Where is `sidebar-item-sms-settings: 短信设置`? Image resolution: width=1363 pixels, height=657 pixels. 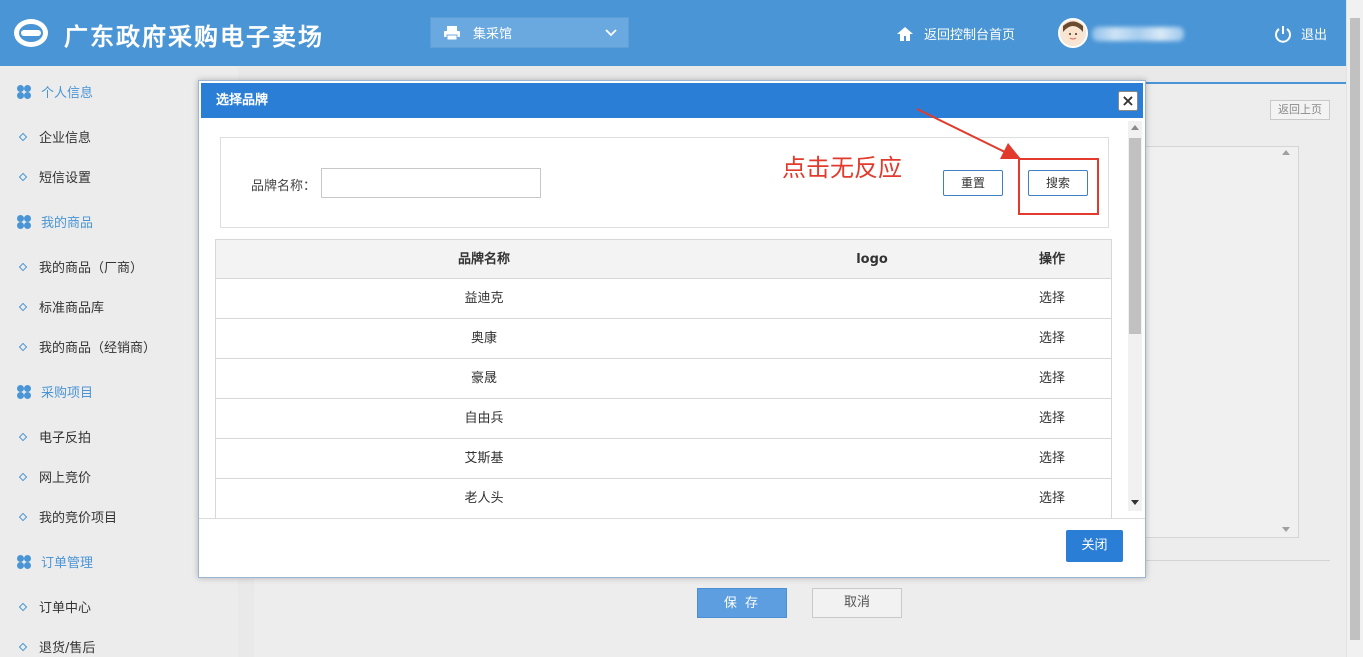
sidebar-item-sms-settings: 短信设置 is located at coordinates (55, 176).